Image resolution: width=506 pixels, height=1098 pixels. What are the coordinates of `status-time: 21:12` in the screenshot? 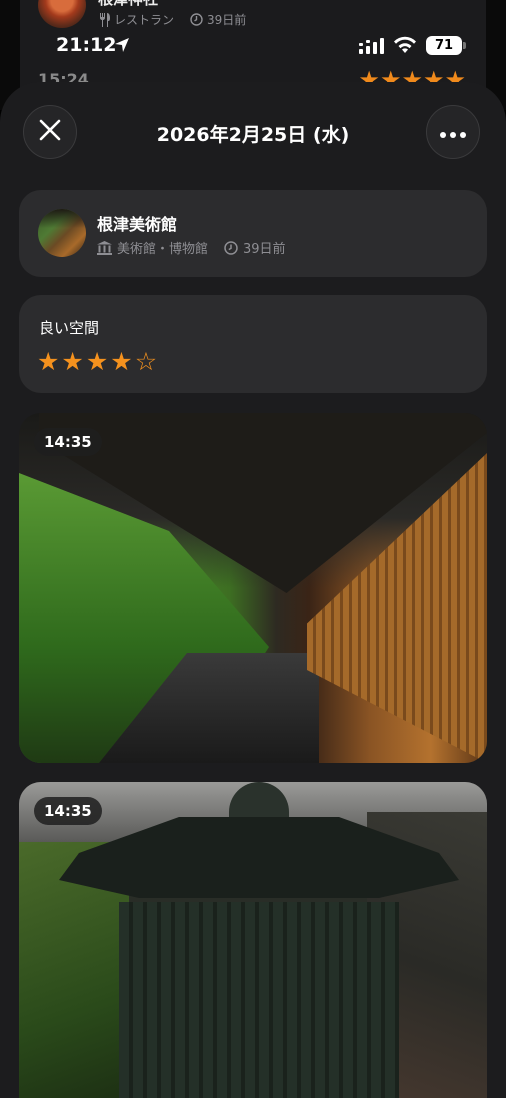 It's located at (86, 45).